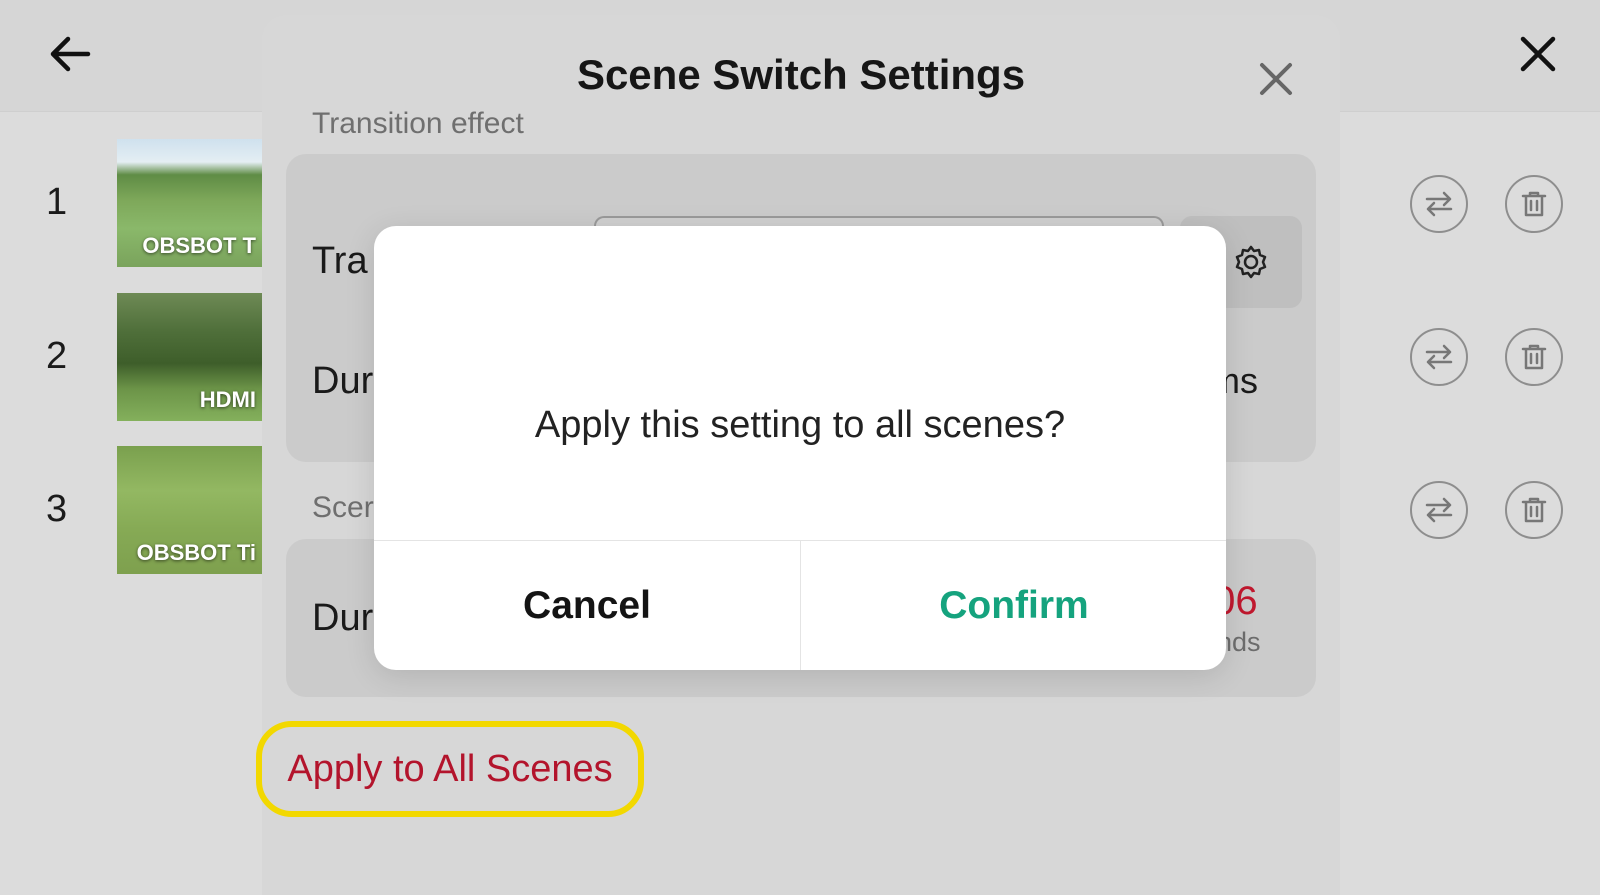 The image size is (1600, 895). What do you see at coordinates (57, 202) in the screenshot?
I see `scene-number: 1` at bounding box center [57, 202].